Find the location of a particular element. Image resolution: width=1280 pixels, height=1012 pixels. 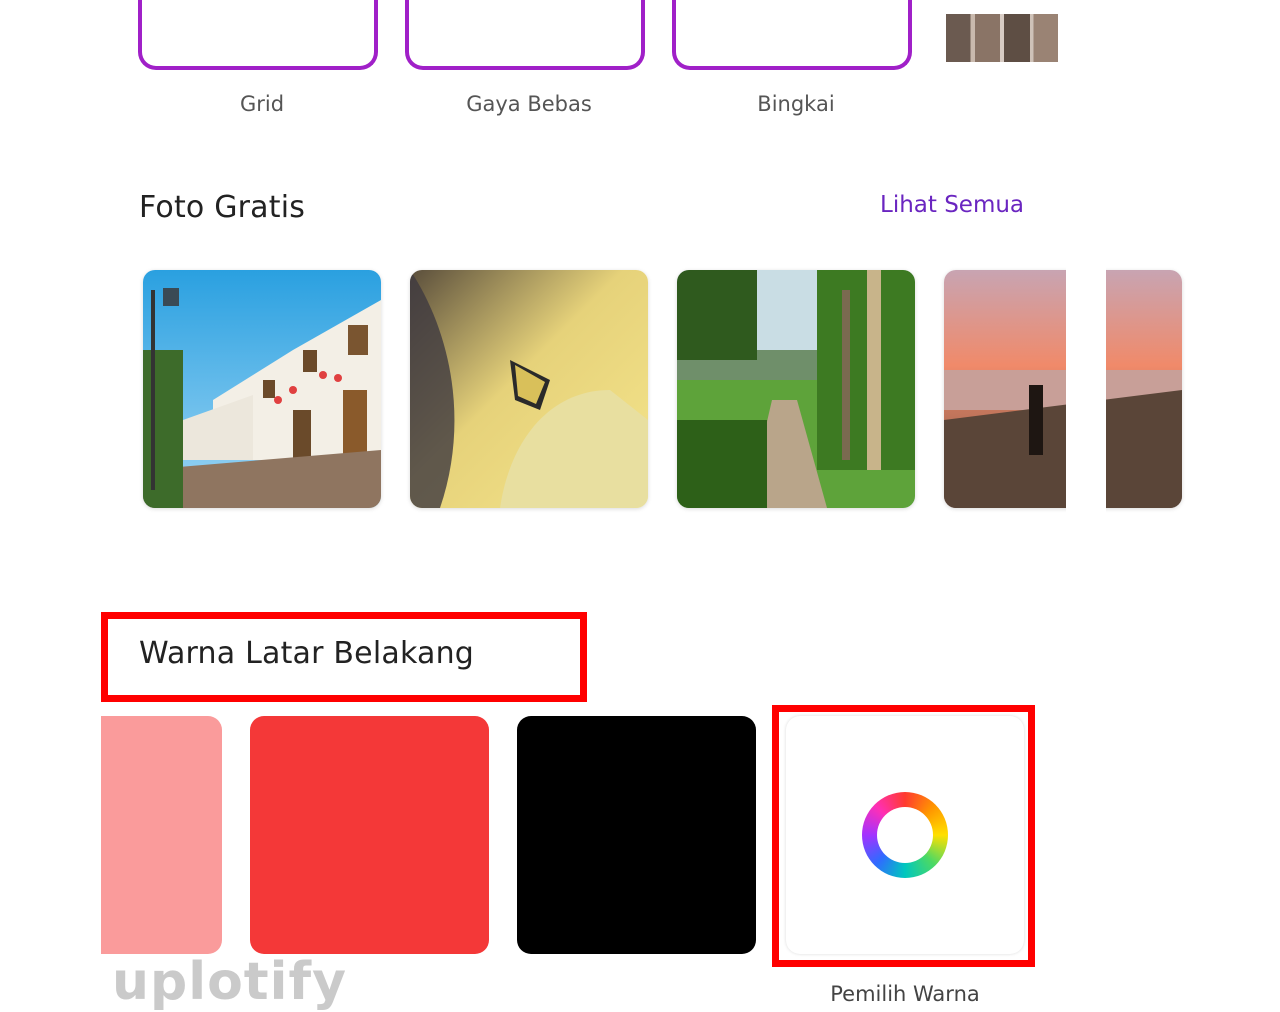

beach-sunset-image is located at coordinates (1063, 389).